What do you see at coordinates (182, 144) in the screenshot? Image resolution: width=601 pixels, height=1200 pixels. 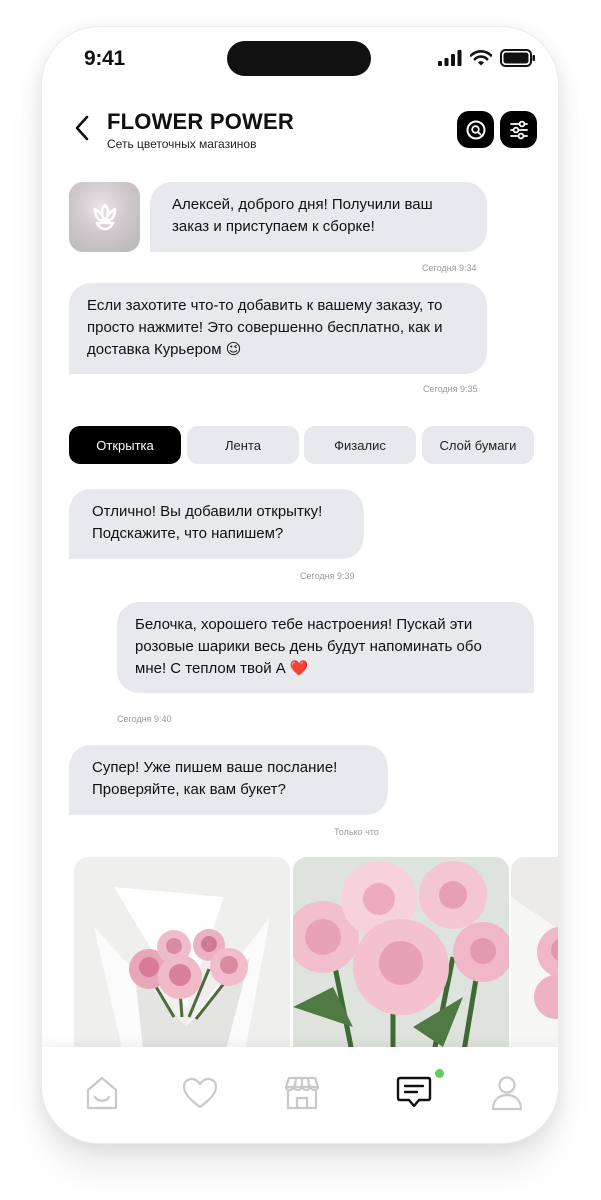 I see `page-subtitle: Сеть цветочных магазинов` at bounding box center [182, 144].